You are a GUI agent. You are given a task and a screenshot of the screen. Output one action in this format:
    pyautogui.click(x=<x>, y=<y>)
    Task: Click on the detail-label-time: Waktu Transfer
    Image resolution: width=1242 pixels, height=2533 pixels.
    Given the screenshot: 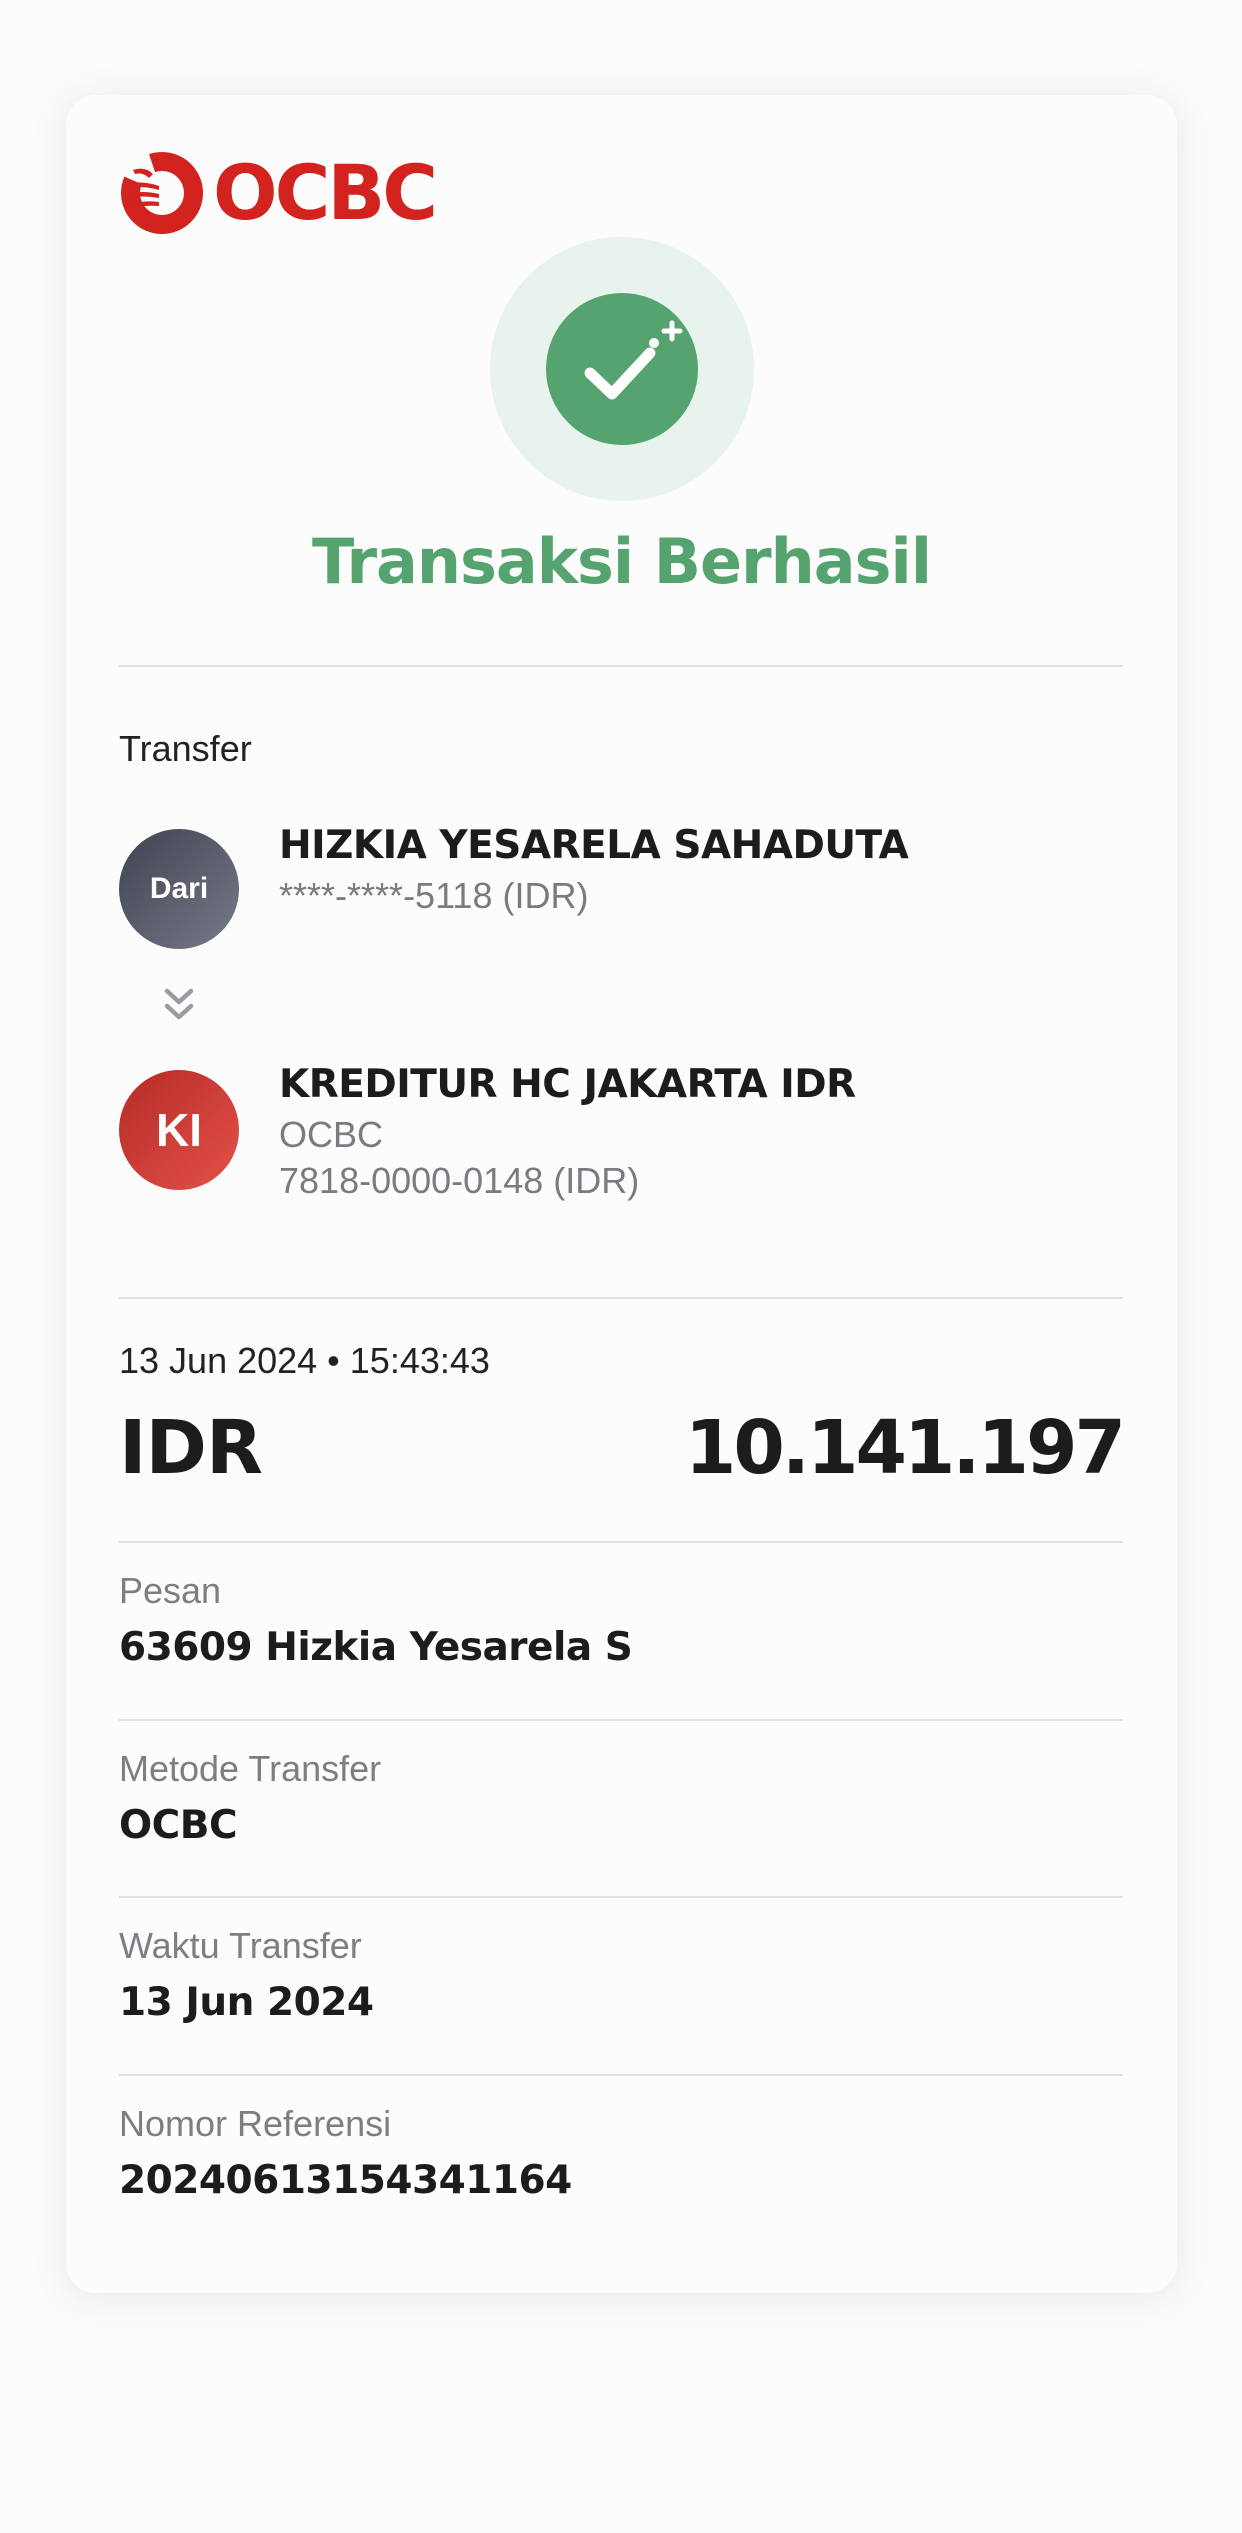 What is the action you would take?
    pyautogui.click(x=240, y=1945)
    